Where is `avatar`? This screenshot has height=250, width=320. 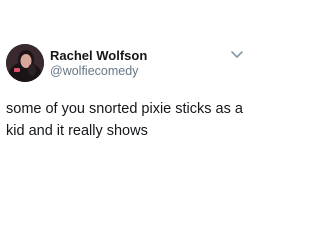
avatar is located at coordinates (25, 63).